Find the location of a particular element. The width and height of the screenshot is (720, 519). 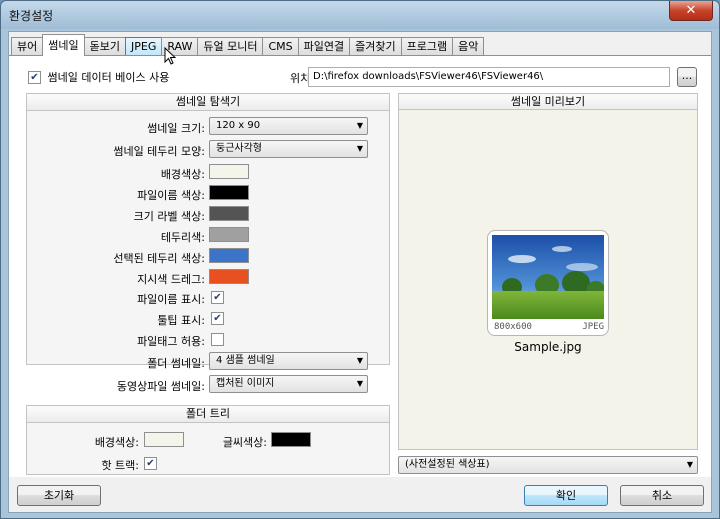

selected-border-color-label: 선택된 테두리 색상: is located at coordinates (159, 258).